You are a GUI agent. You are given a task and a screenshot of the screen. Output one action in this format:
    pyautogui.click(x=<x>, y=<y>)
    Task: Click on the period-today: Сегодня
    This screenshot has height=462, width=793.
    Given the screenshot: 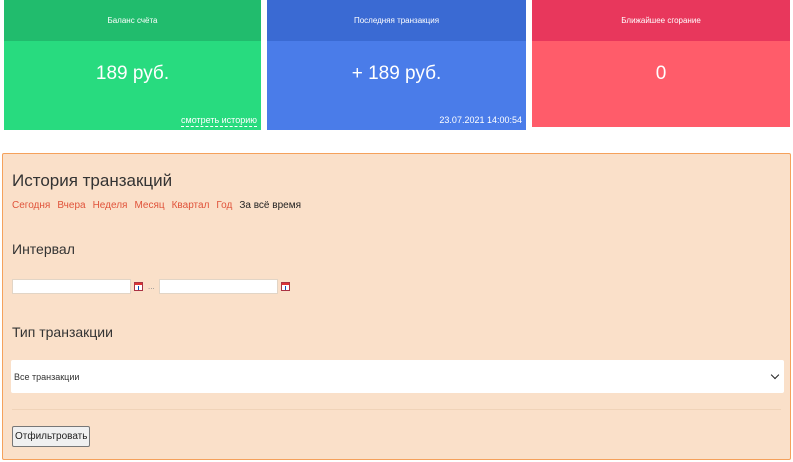 What is the action you would take?
    pyautogui.click(x=31, y=205)
    